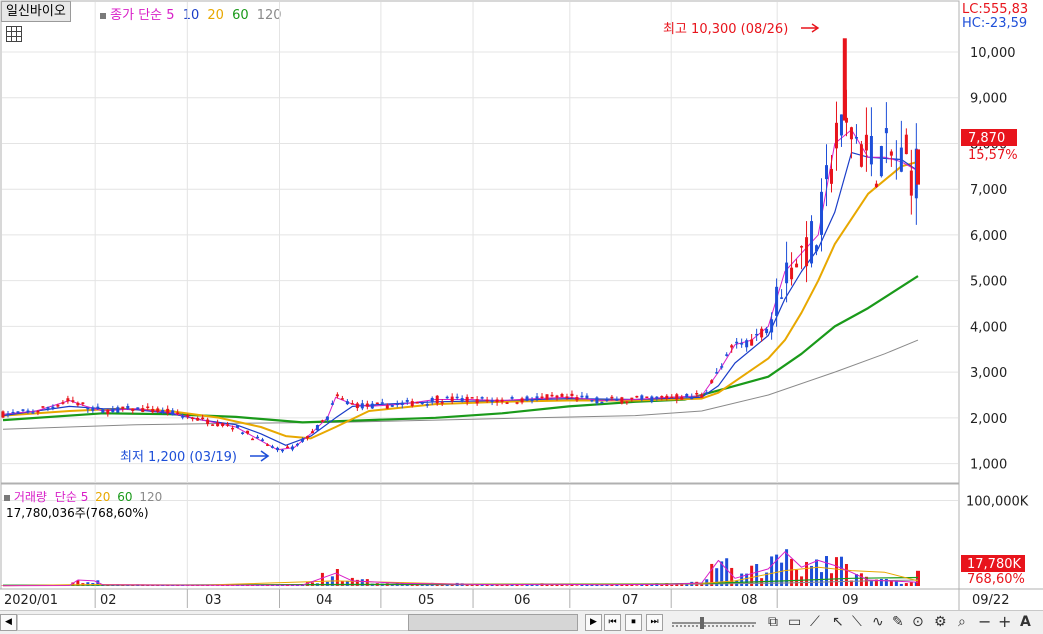 This screenshot has width=1043, height=634. Describe the element at coordinates (85, 497) in the screenshot. I see `vol-legend-period-5: 5` at that location.